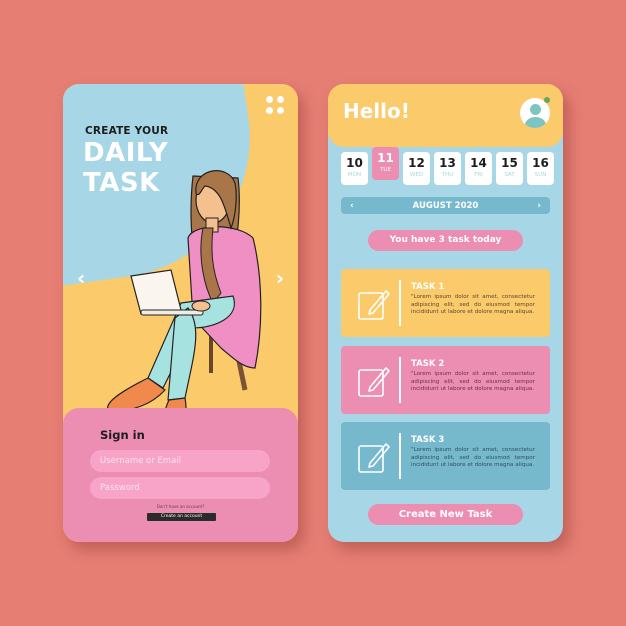 This screenshot has width=626, height=626. I want to click on day-number: 10, so click(354, 163).